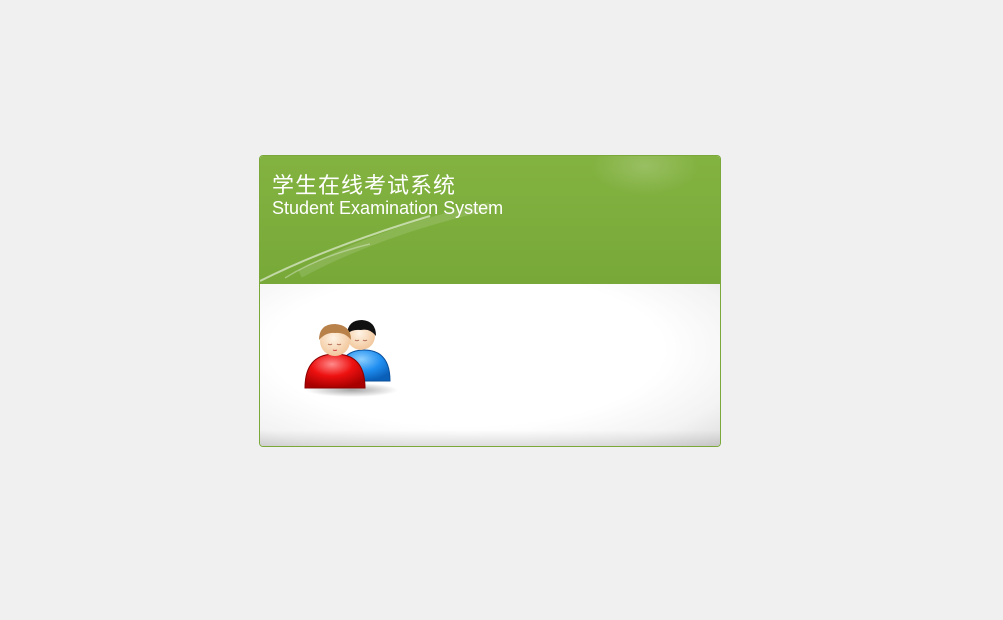 The height and width of the screenshot is (620, 1003). Describe the element at coordinates (490, 220) in the screenshot. I see `panel-header: 学生在线考试系统 Student Examination System` at that location.